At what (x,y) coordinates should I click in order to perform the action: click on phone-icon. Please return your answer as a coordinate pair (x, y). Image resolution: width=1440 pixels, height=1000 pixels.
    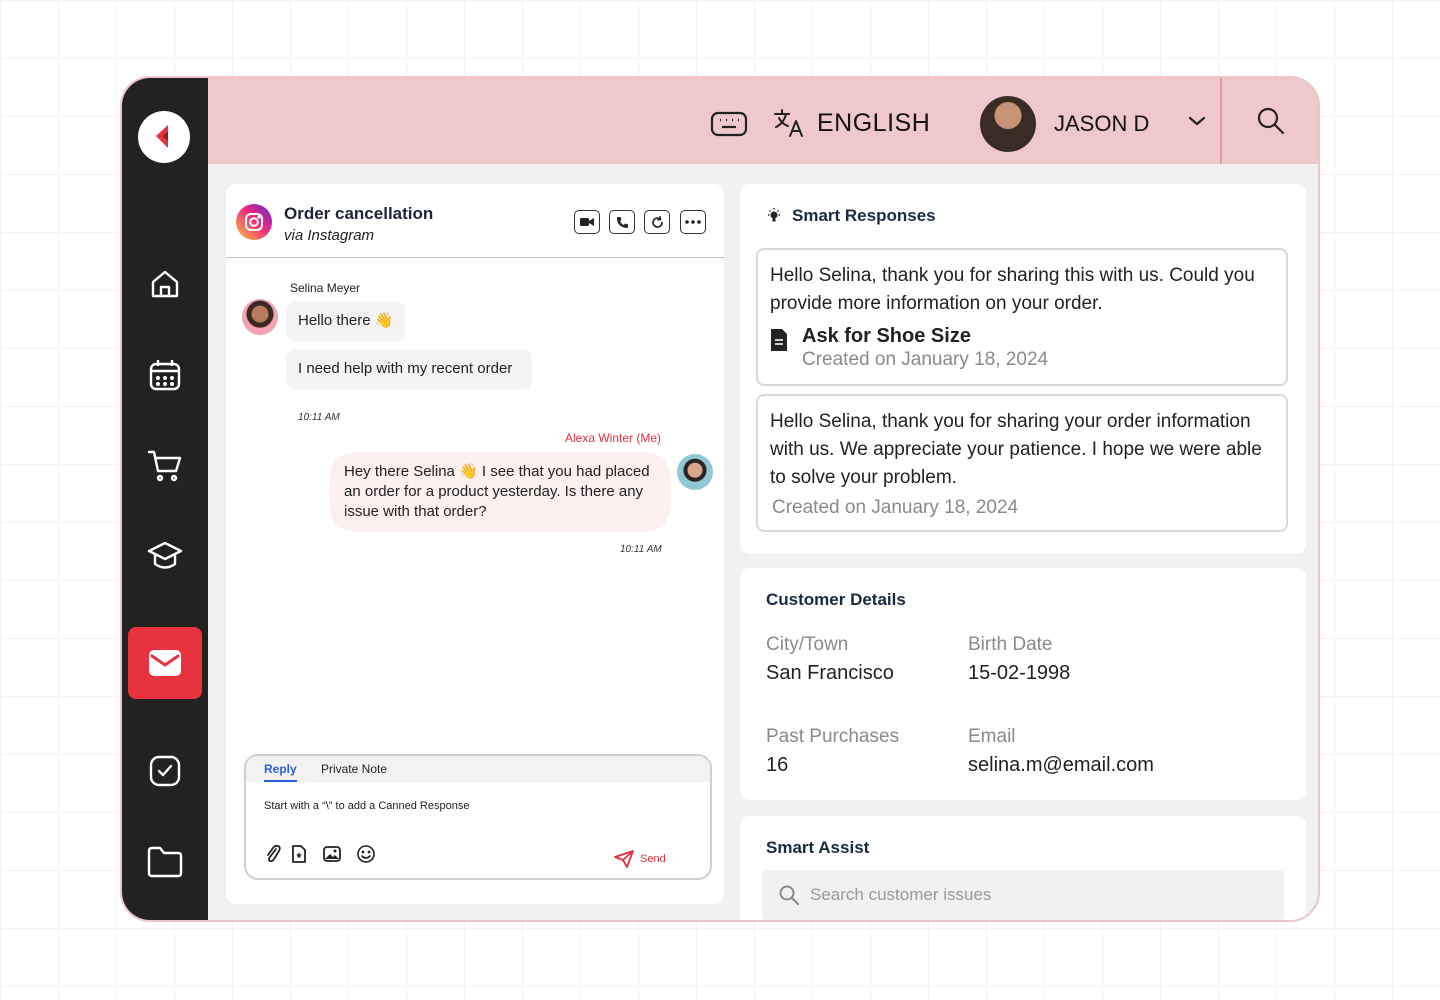
    Looking at the image, I should click on (622, 222).